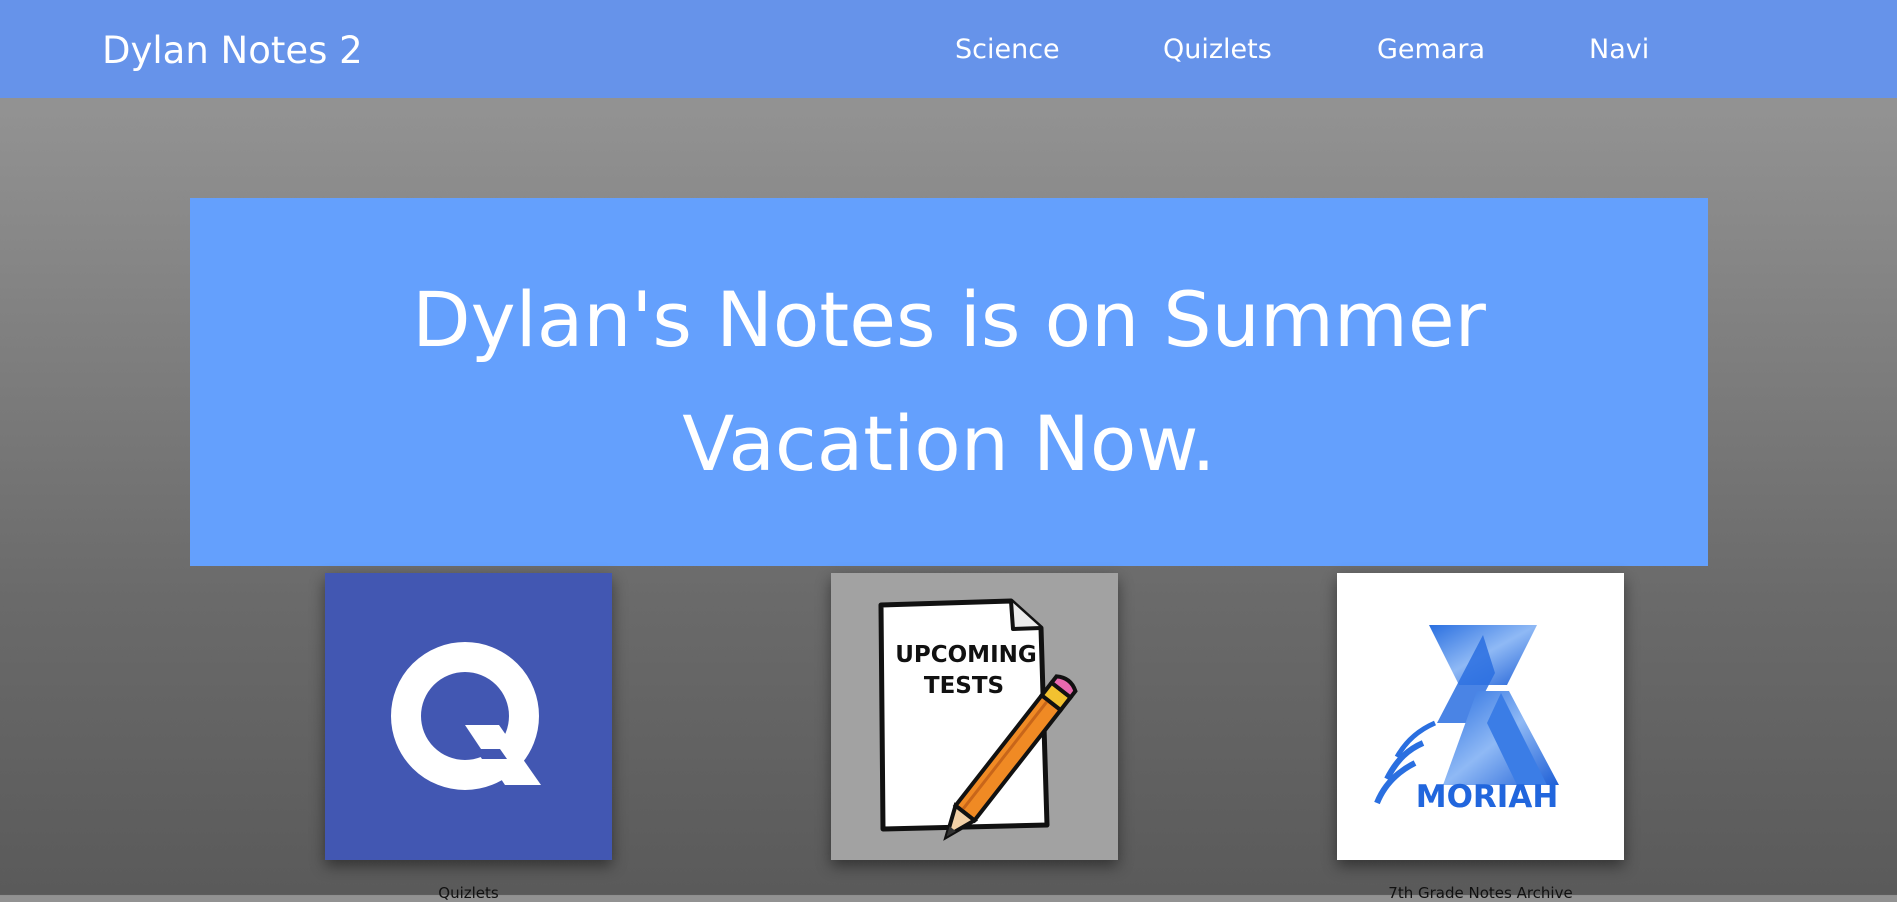 This screenshot has height=902, width=1897. I want to click on upcoming-tests-tile: UPCOMING TESTS, so click(974, 716).